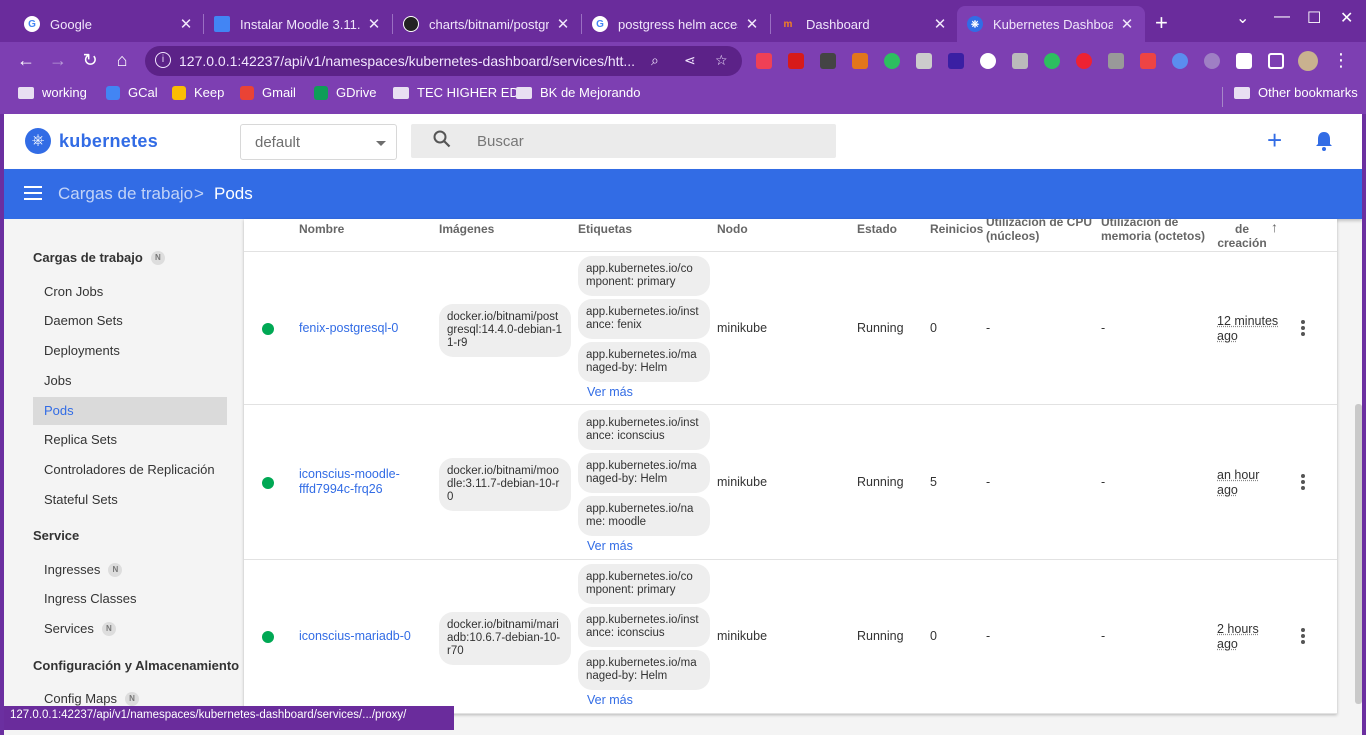 The width and height of the screenshot is (1366, 735). What do you see at coordinates (1296, 92) in the screenshot?
I see `other-bookmarks: Other bookmarks` at bounding box center [1296, 92].